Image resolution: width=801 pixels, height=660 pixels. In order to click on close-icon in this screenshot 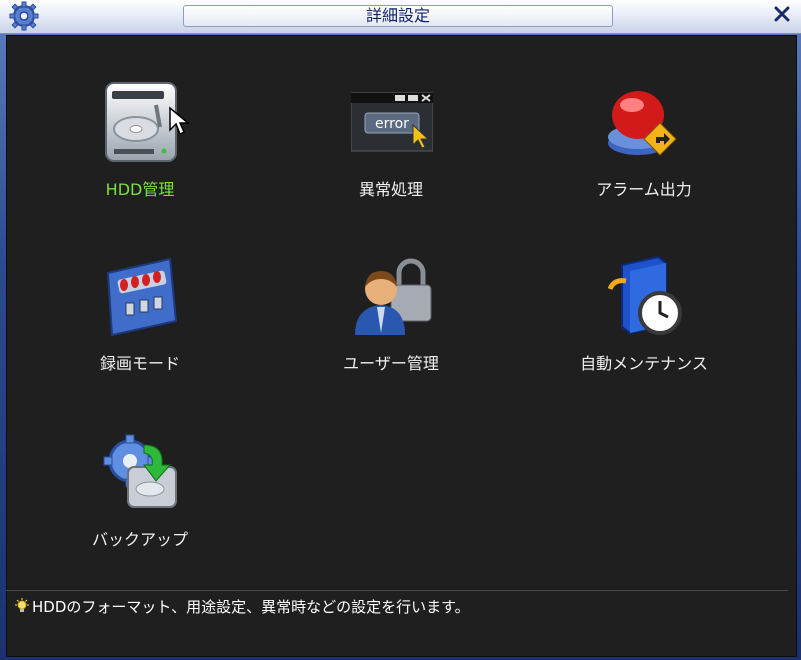, I will do `click(782, 14)`.